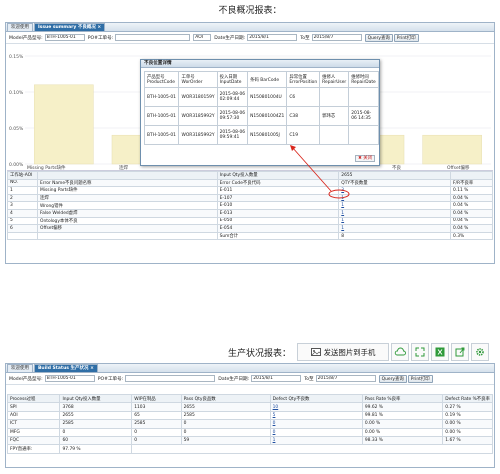 The image size is (500, 474). Describe the element at coordinates (33, 407) in the screenshot. I see `table-cell: SPI` at that location.